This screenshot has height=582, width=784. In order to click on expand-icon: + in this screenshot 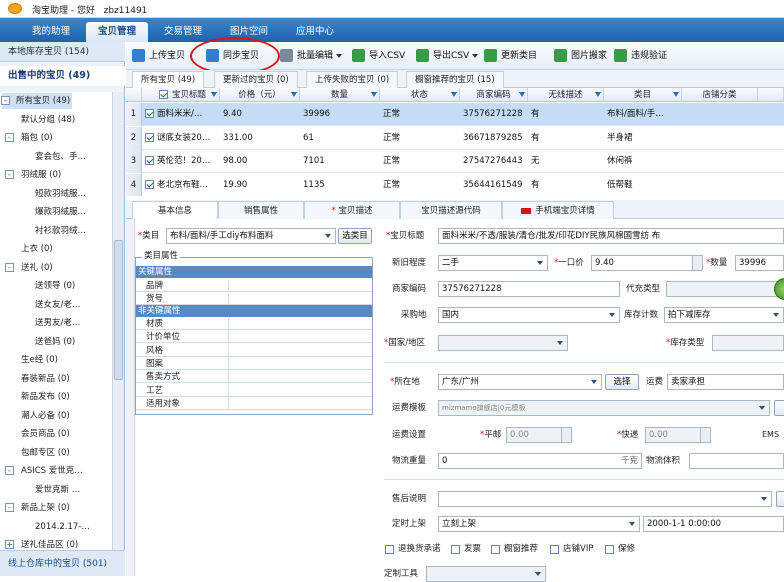, I will do `click(9, 544)`.